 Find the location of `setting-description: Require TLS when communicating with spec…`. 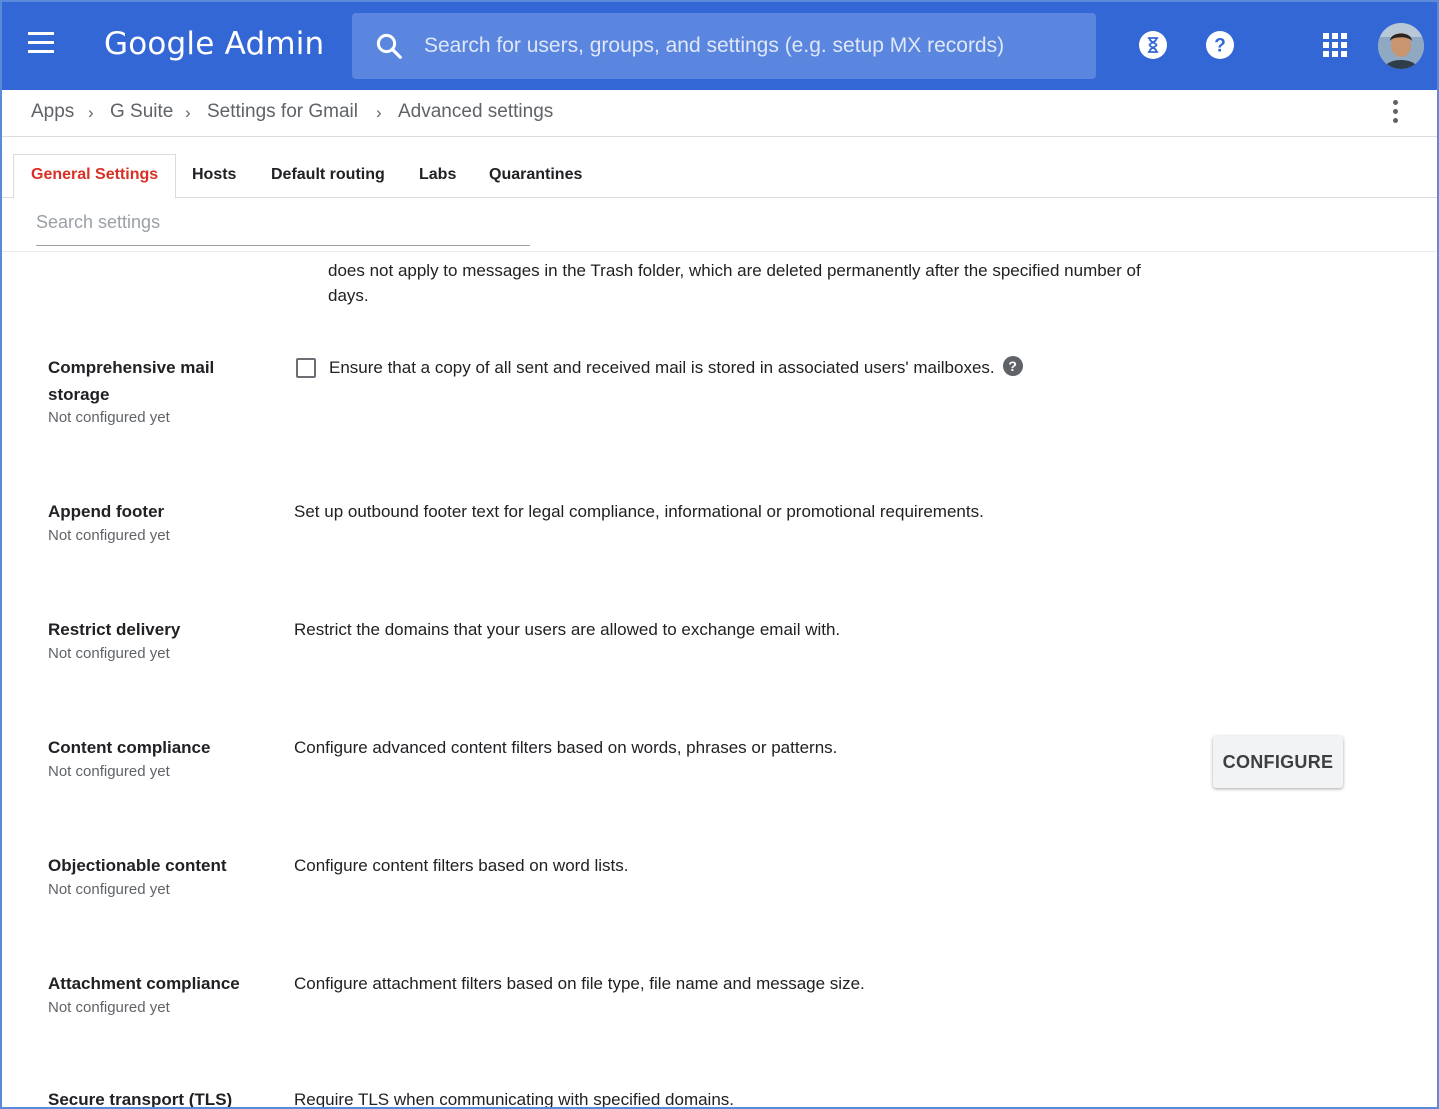

setting-description: Require TLS when communicating with spec… is located at coordinates (514, 1098).